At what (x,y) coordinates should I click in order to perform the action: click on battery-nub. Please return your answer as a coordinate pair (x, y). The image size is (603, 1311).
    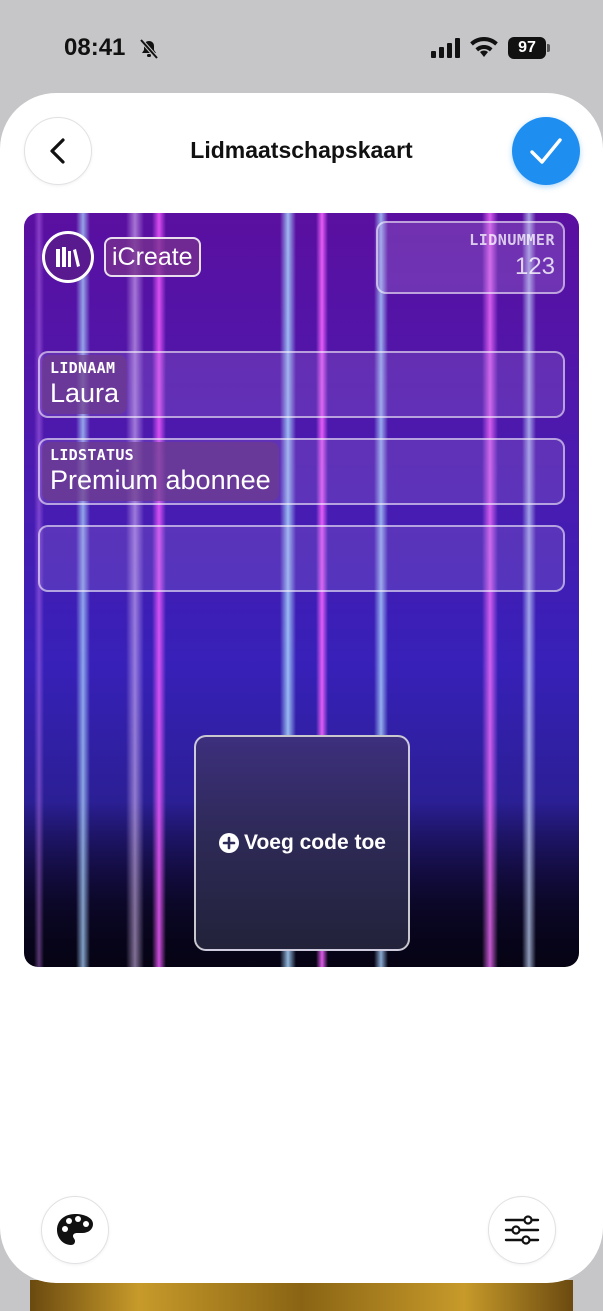
    Looking at the image, I should click on (548, 48).